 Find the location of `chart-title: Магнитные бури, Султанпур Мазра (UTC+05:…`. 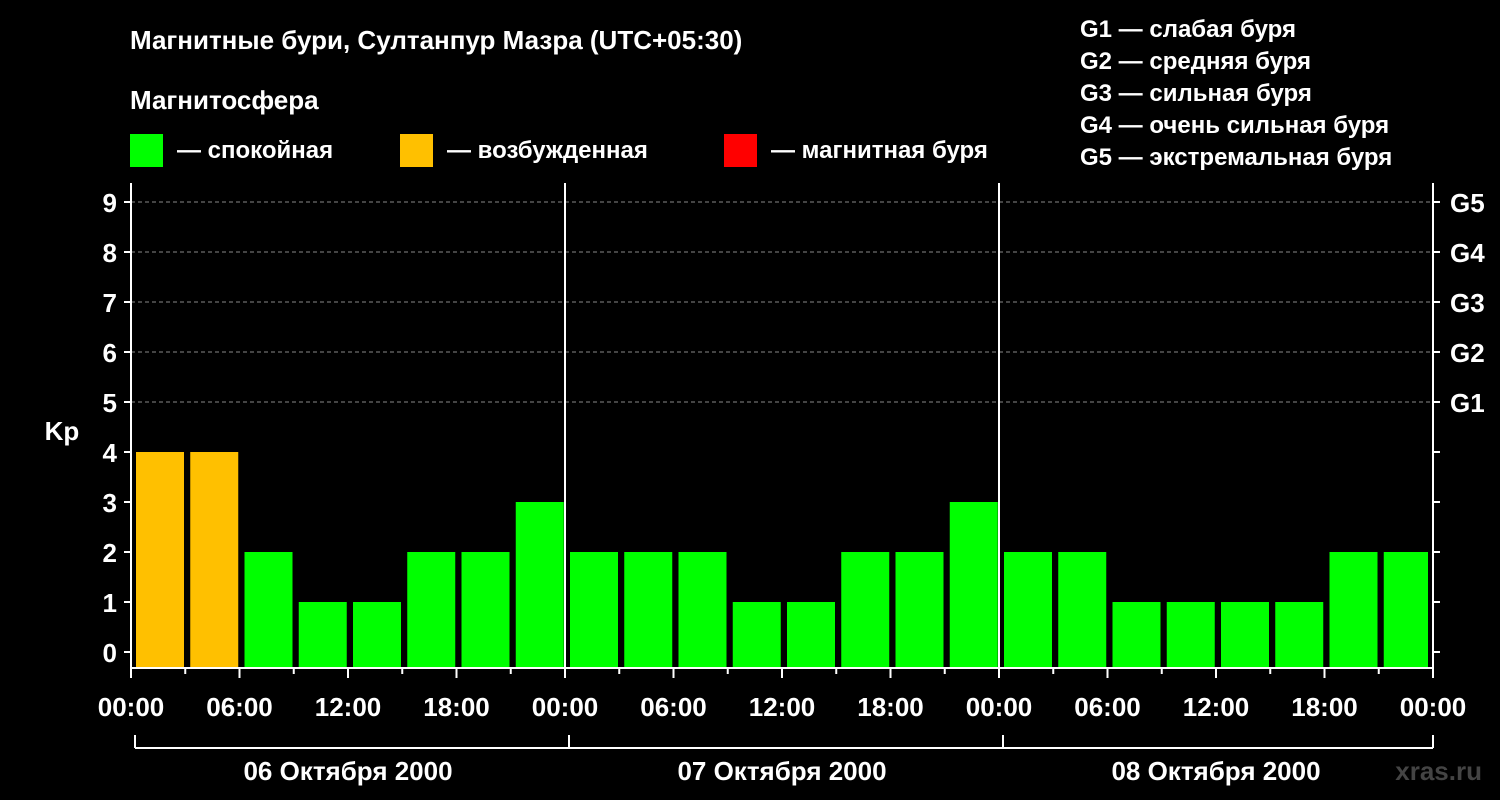

chart-title: Магнитные бури, Султанпур Мазра (UTC+05:… is located at coordinates (436, 40).